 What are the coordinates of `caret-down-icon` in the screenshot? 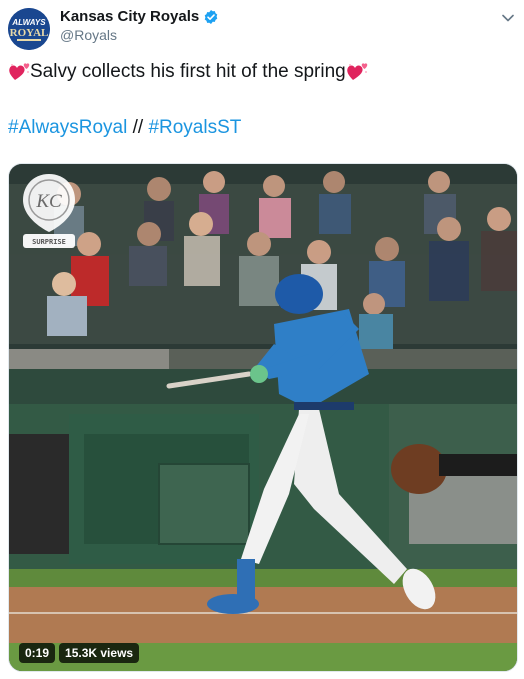 It's located at (508, 18).